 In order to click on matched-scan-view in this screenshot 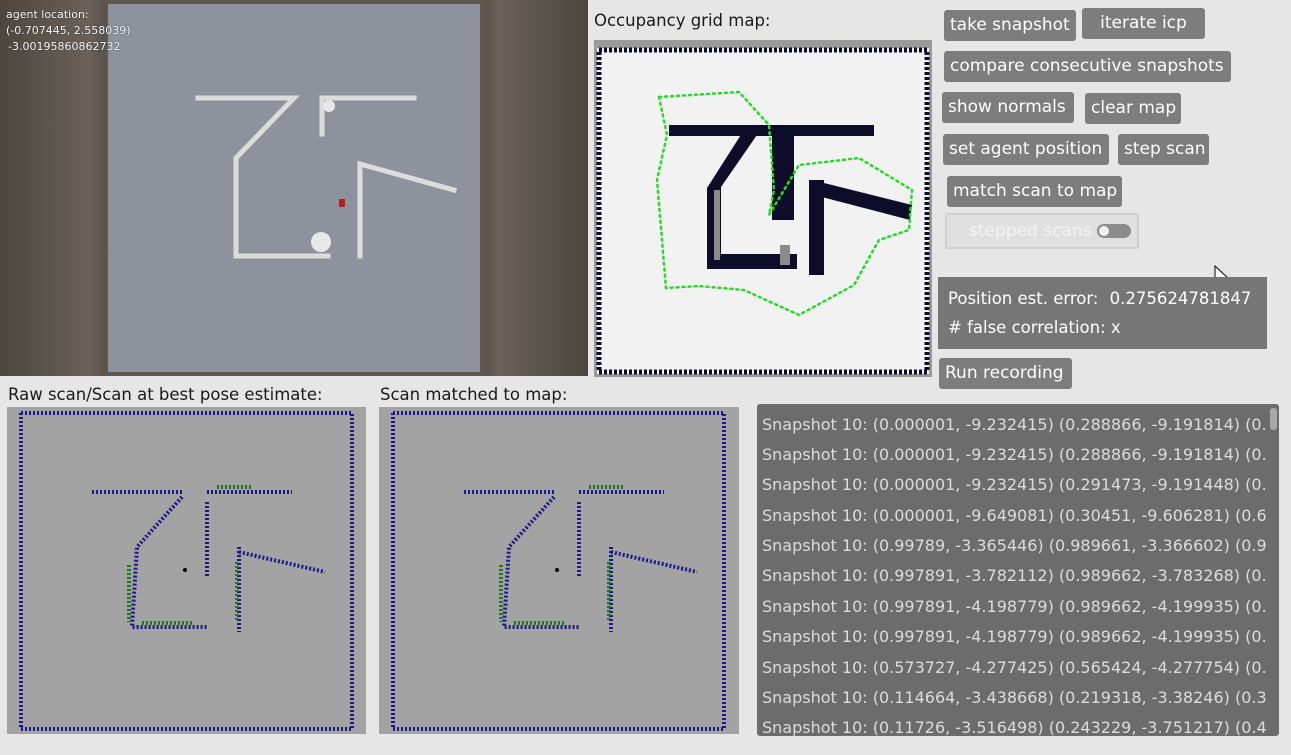, I will do `click(559, 570)`.